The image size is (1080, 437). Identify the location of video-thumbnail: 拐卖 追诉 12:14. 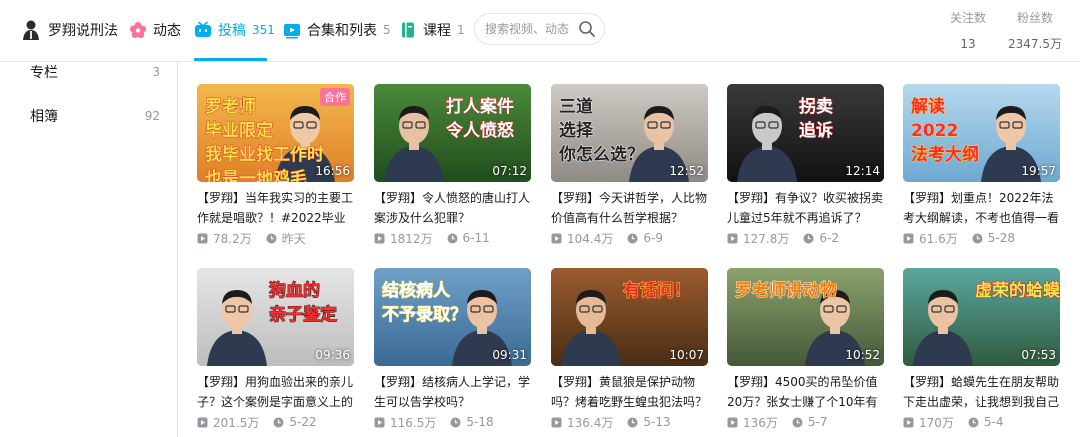
(805, 133).